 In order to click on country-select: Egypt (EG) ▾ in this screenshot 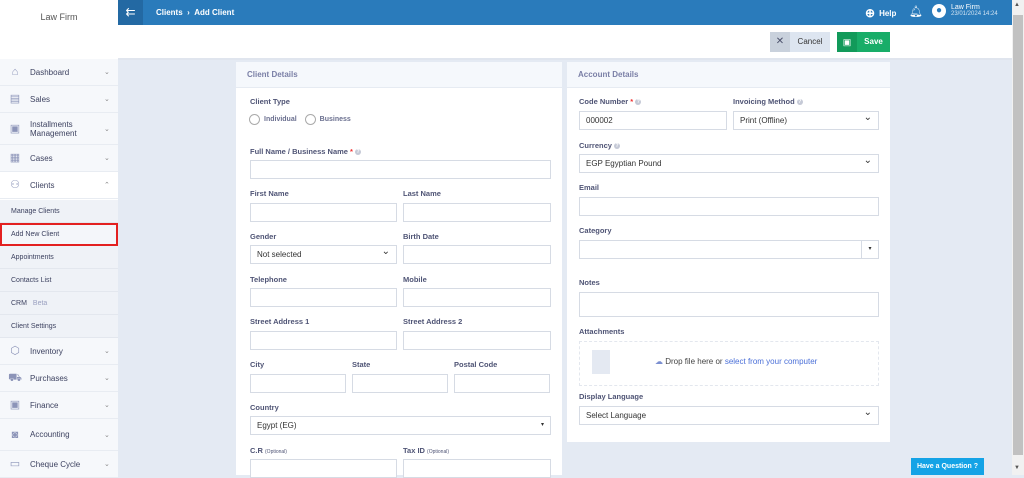, I will do `click(400, 425)`.